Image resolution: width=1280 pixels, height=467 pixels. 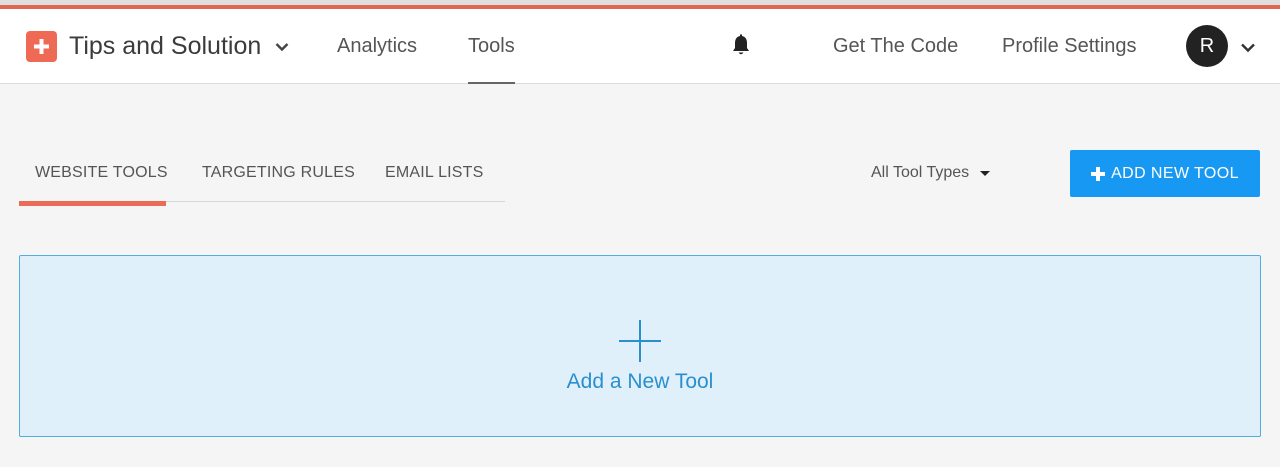 What do you see at coordinates (101, 173) in the screenshot?
I see `tab-website-tools: WEBSITE TOOLS` at bounding box center [101, 173].